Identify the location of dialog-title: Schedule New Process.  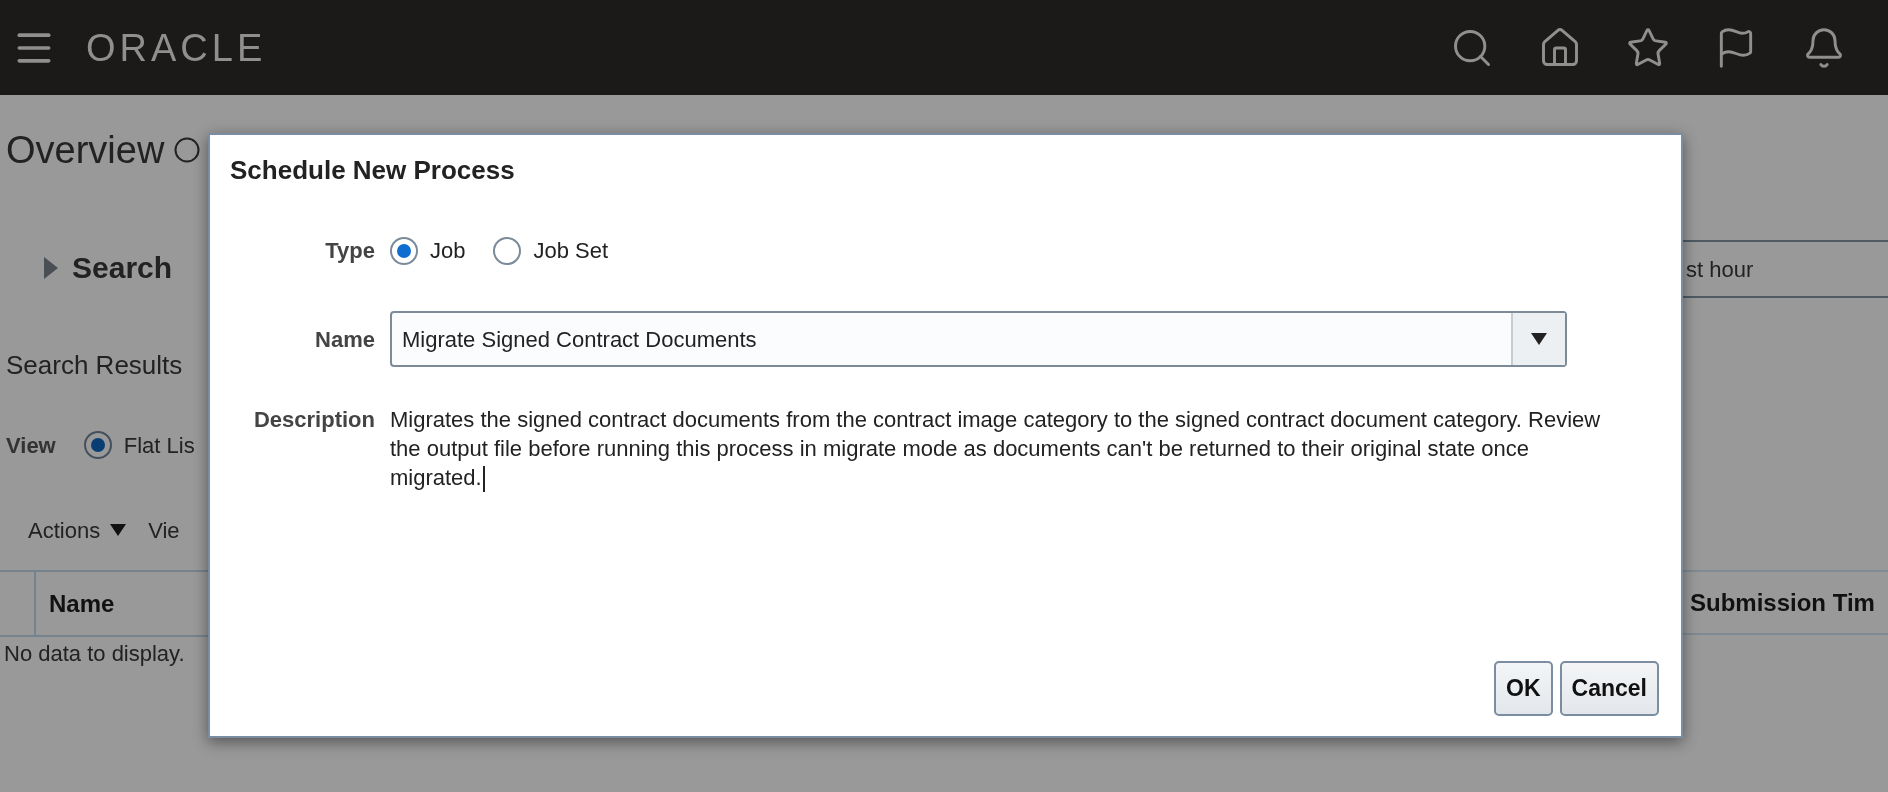
(372, 170).